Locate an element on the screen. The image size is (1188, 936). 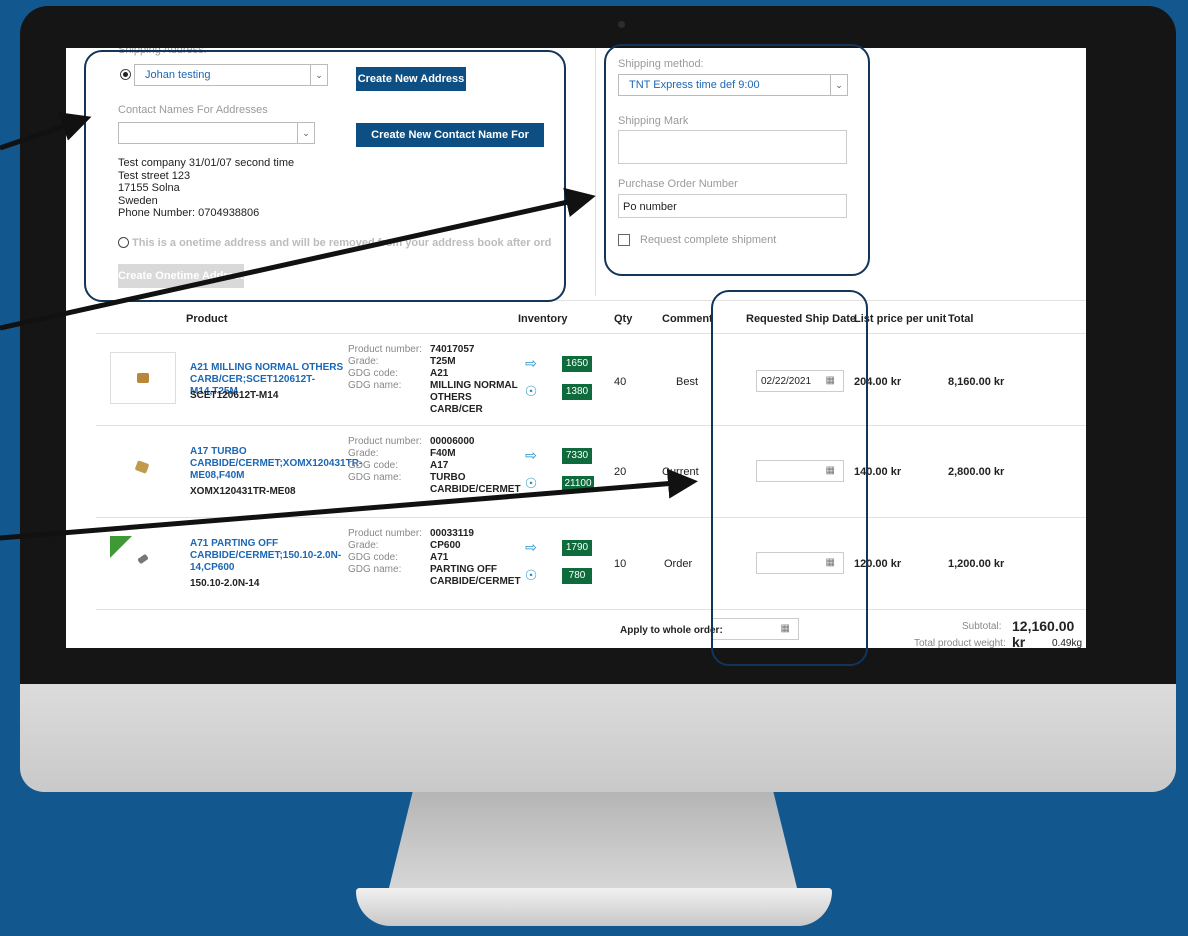
arrow-to-po-number is located at coordinates (298, 259).